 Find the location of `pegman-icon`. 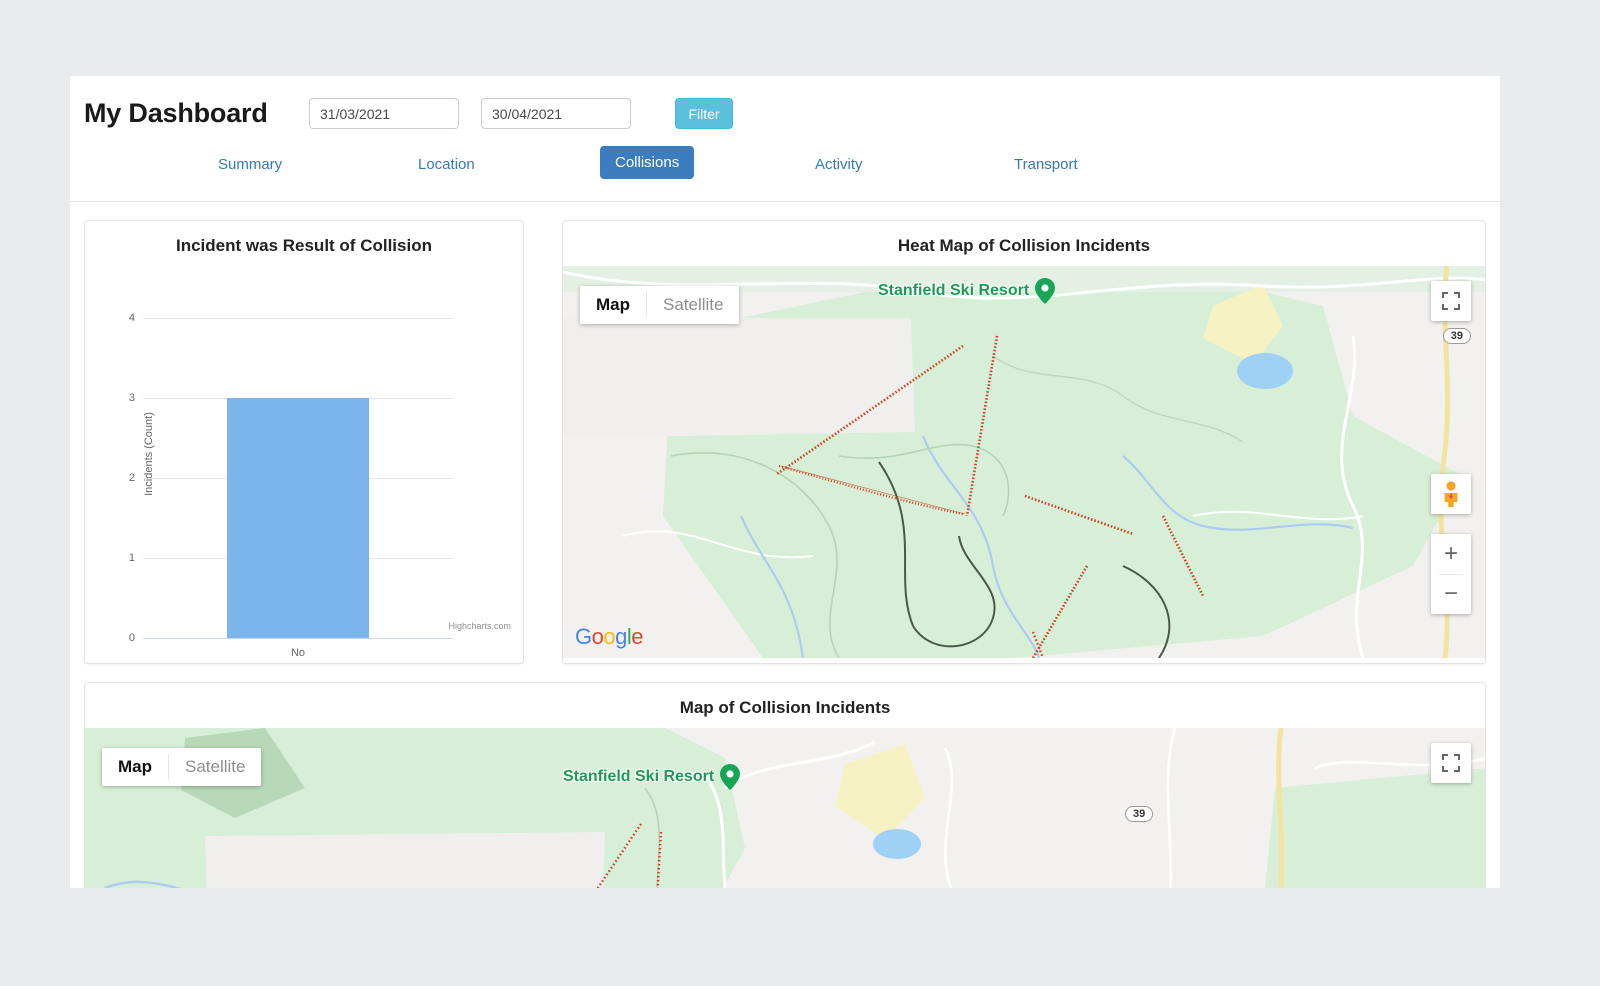

pegman-icon is located at coordinates (1451, 494).